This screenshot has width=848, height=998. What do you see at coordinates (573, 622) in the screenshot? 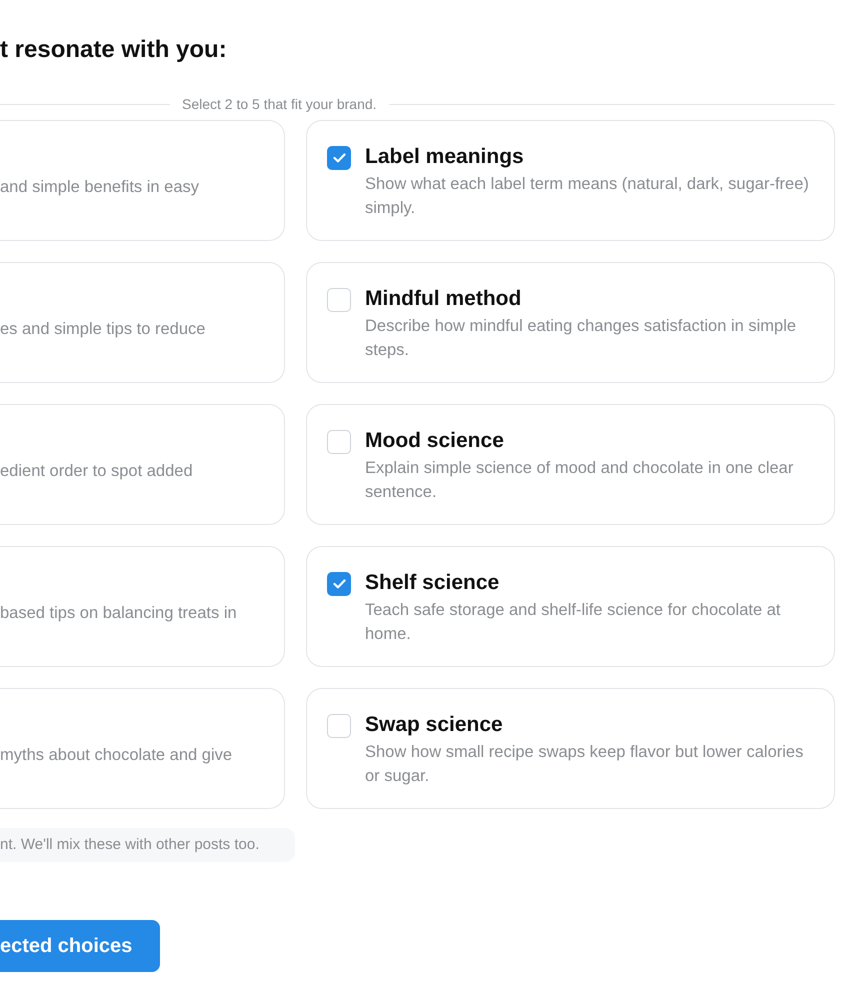
I see `option-description: Teach safe storage and shelf-life science for chocolate at home.` at bounding box center [573, 622].